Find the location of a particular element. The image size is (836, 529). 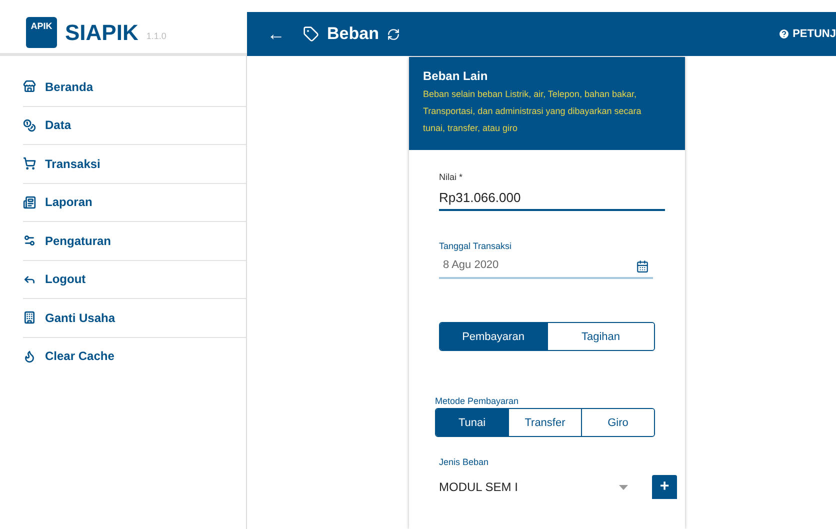

store-icon is located at coordinates (29, 87).